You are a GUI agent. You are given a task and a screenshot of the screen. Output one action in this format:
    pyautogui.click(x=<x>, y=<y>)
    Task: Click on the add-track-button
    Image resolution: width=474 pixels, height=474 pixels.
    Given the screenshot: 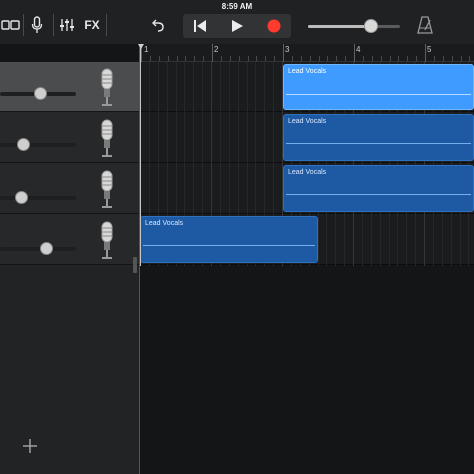 What is the action you would take?
    pyautogui.click(x=30, y=448)
    